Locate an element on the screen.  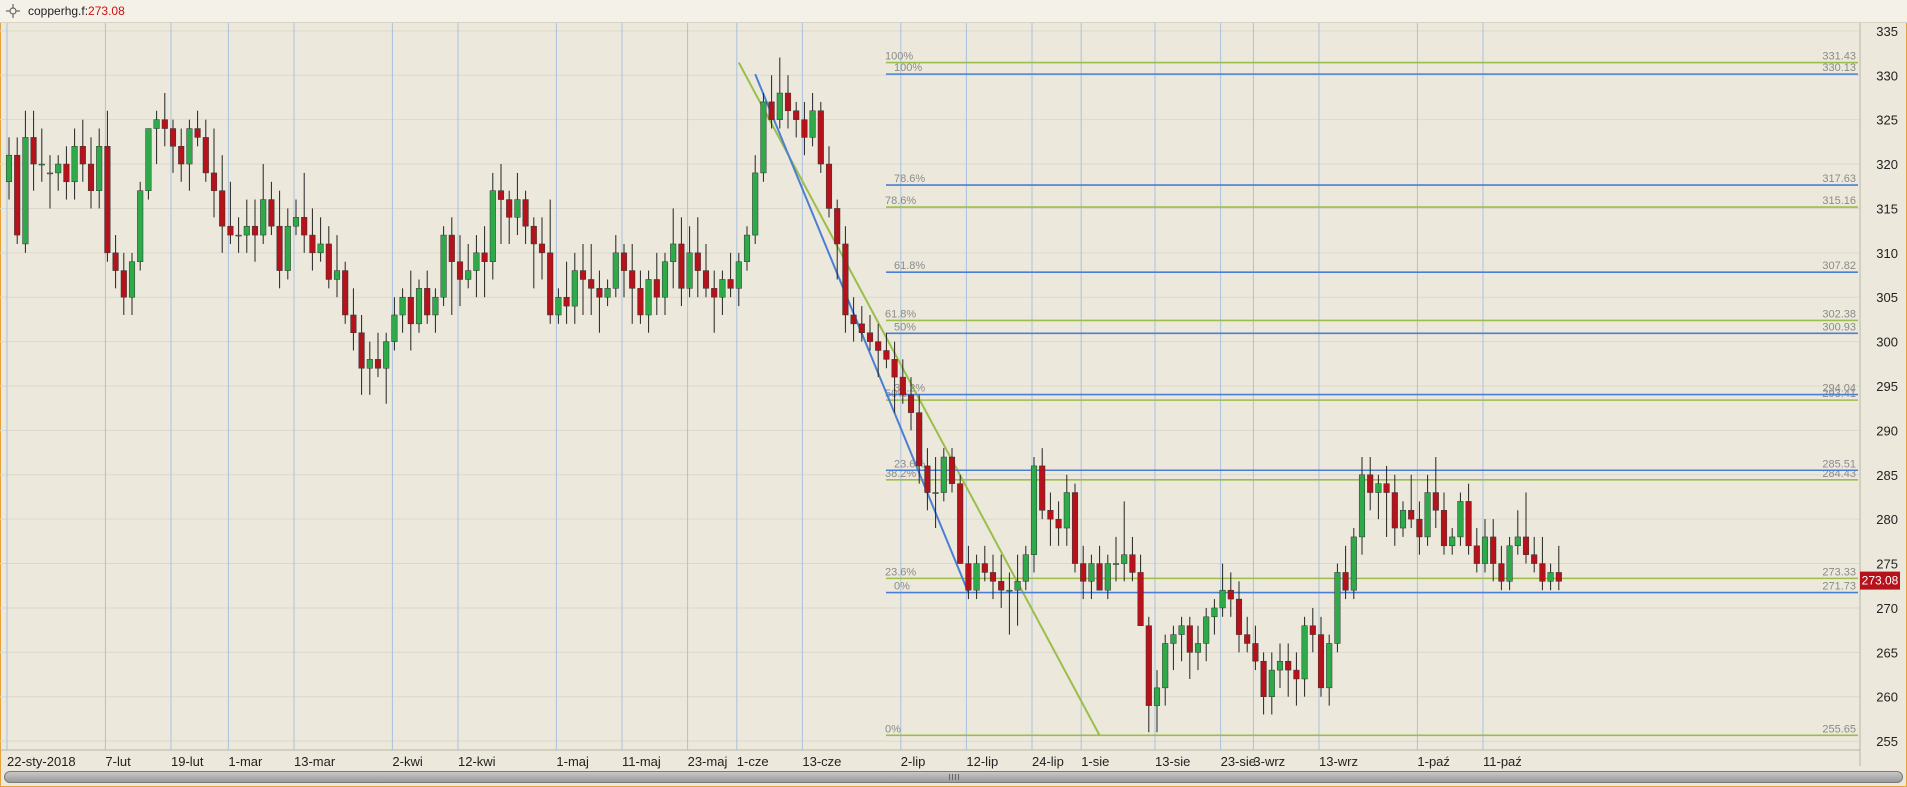
y-tick-label: 260 is located at coordinates (1887, 697).